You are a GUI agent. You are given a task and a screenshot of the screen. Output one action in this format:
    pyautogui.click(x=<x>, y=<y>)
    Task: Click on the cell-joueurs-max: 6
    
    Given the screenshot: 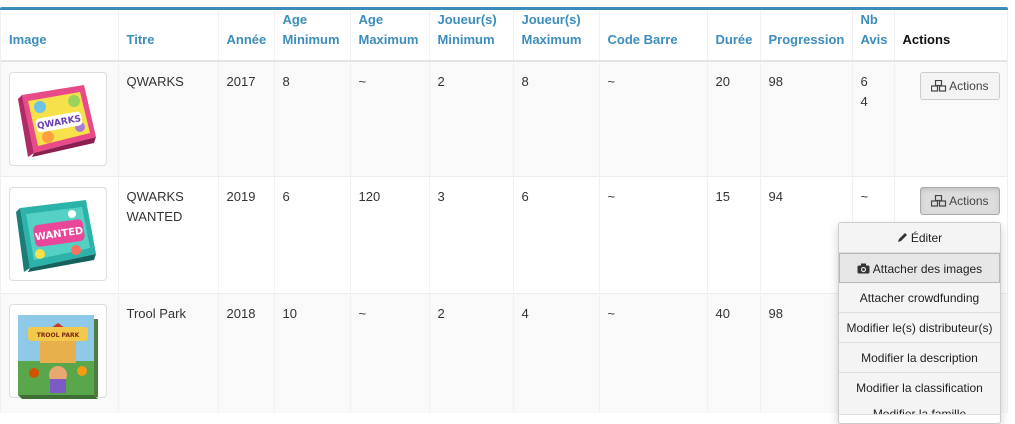 What is the action you would take?
    pyautogui.click(x=556, y=235)
    